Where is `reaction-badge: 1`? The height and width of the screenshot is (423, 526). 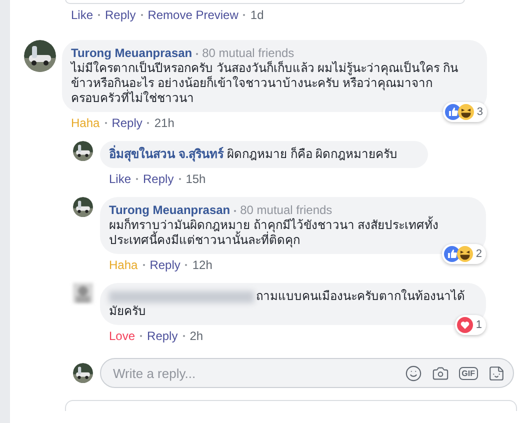
reaction-badge: 1 is located at coordinates (470, 325).